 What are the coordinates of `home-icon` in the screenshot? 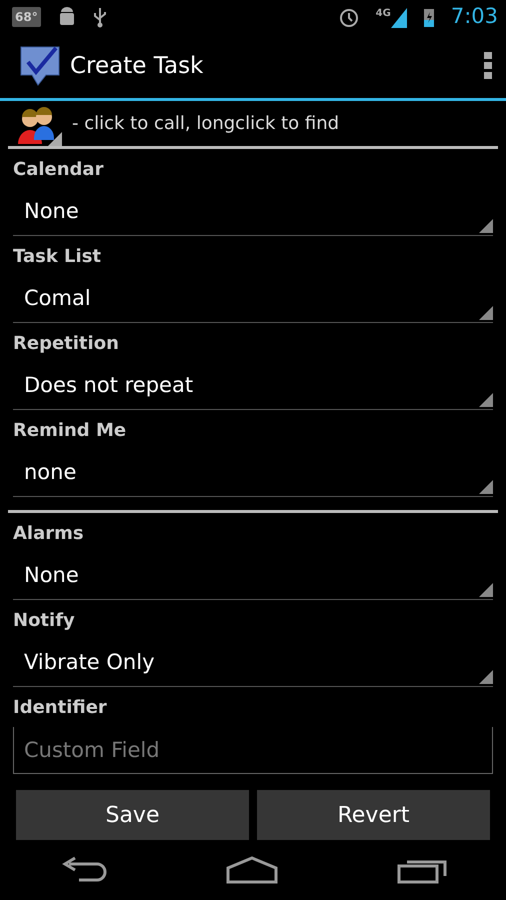 It's located at (252, 870).